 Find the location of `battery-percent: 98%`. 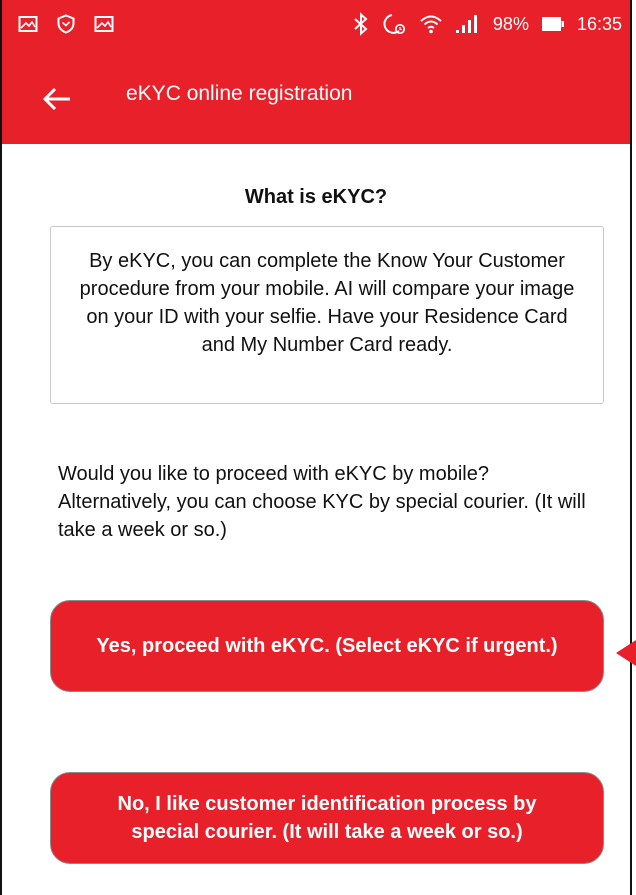

battery-percent: 98% is located at coordinates (510, 23).